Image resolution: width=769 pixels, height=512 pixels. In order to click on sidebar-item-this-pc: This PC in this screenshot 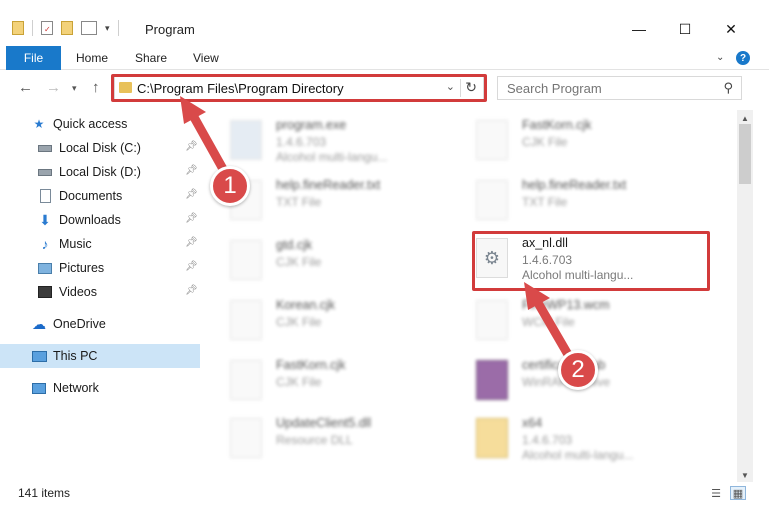, I will do `click(100, 356)`.